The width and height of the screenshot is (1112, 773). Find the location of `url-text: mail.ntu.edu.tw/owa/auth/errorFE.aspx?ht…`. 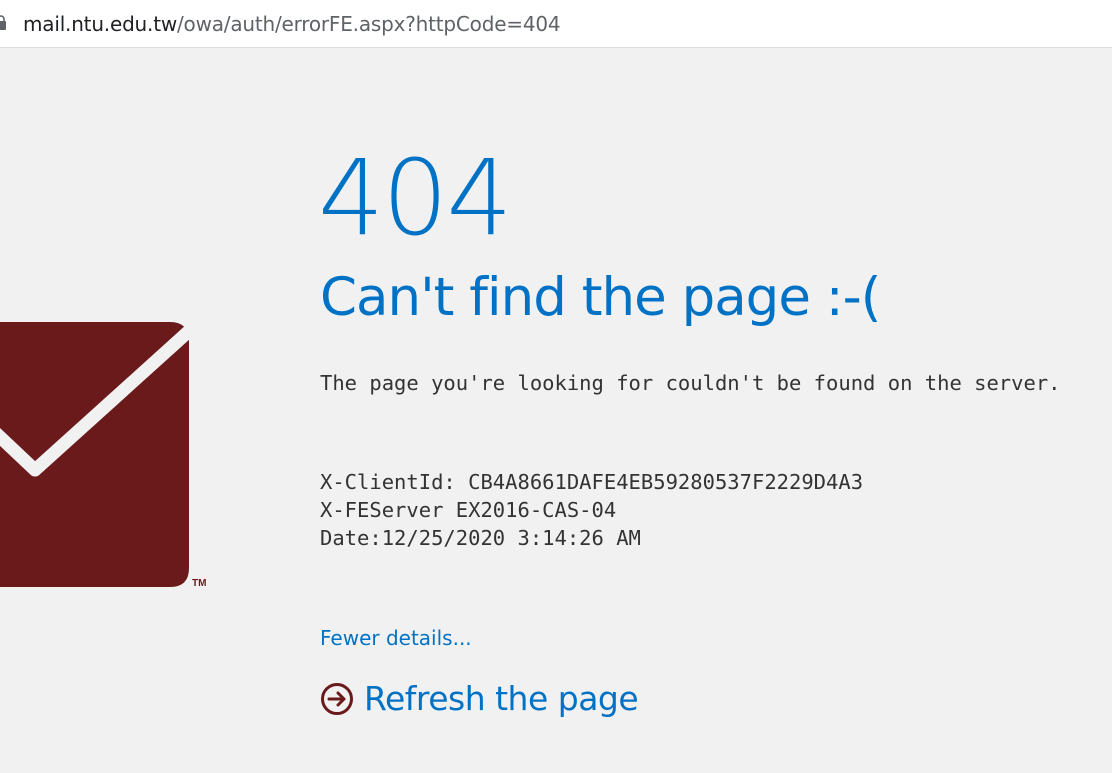

url-text: mail.ntu.edu.tw/owa/auth/errorFE.aspx?ht… is located at coordinates (292, 24).